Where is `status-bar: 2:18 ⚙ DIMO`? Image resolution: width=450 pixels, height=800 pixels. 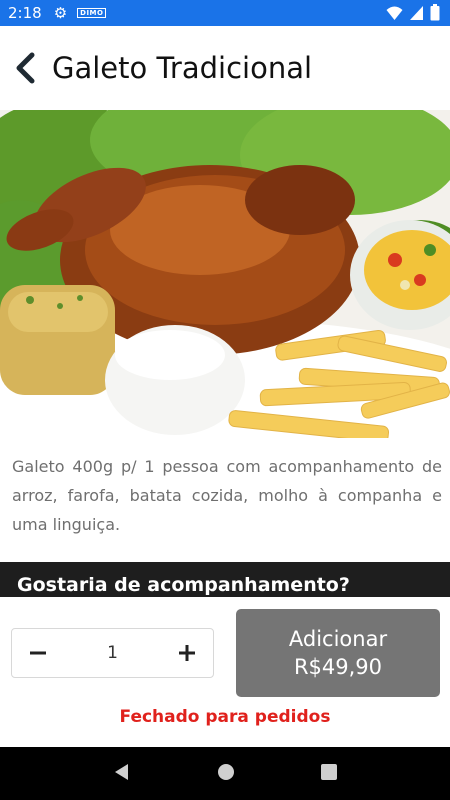
status-bar: 2:18 ⚙ DIMO is located at coordinates (225, 13).